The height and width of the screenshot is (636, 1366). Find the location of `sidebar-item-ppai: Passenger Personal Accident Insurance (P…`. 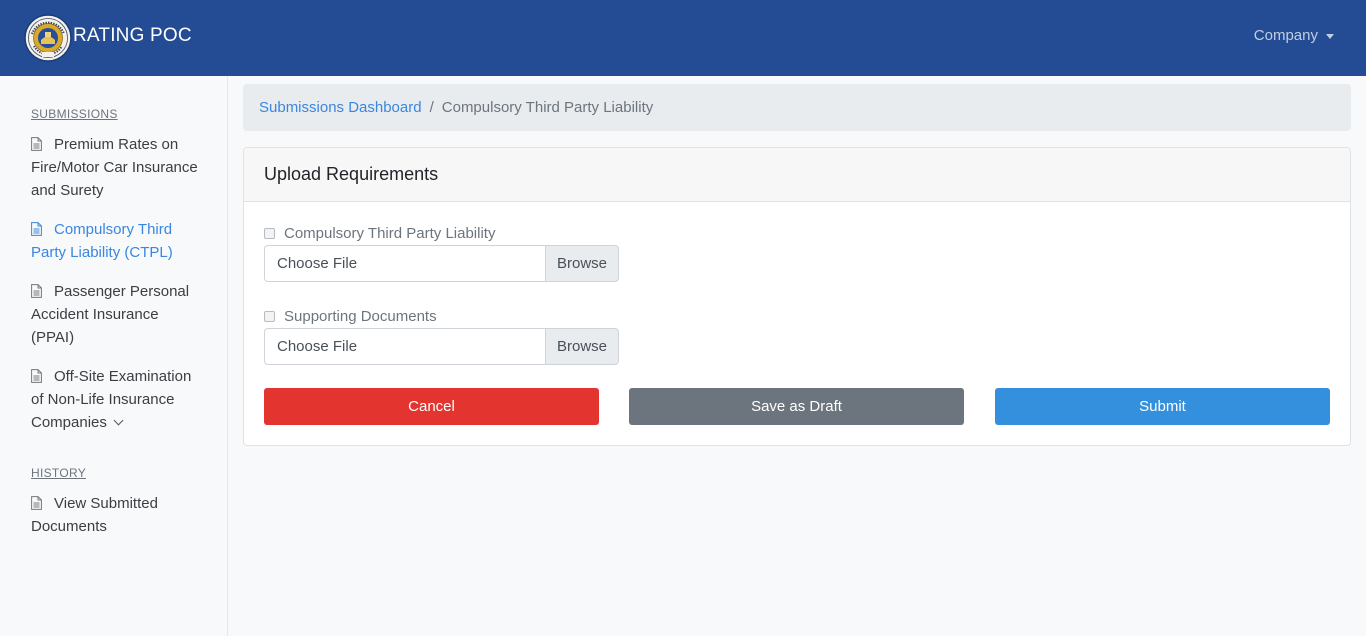

sidebar-item-ppai: Passenger Personal Accident Insurance (P… is located at coordinates (116, 314).